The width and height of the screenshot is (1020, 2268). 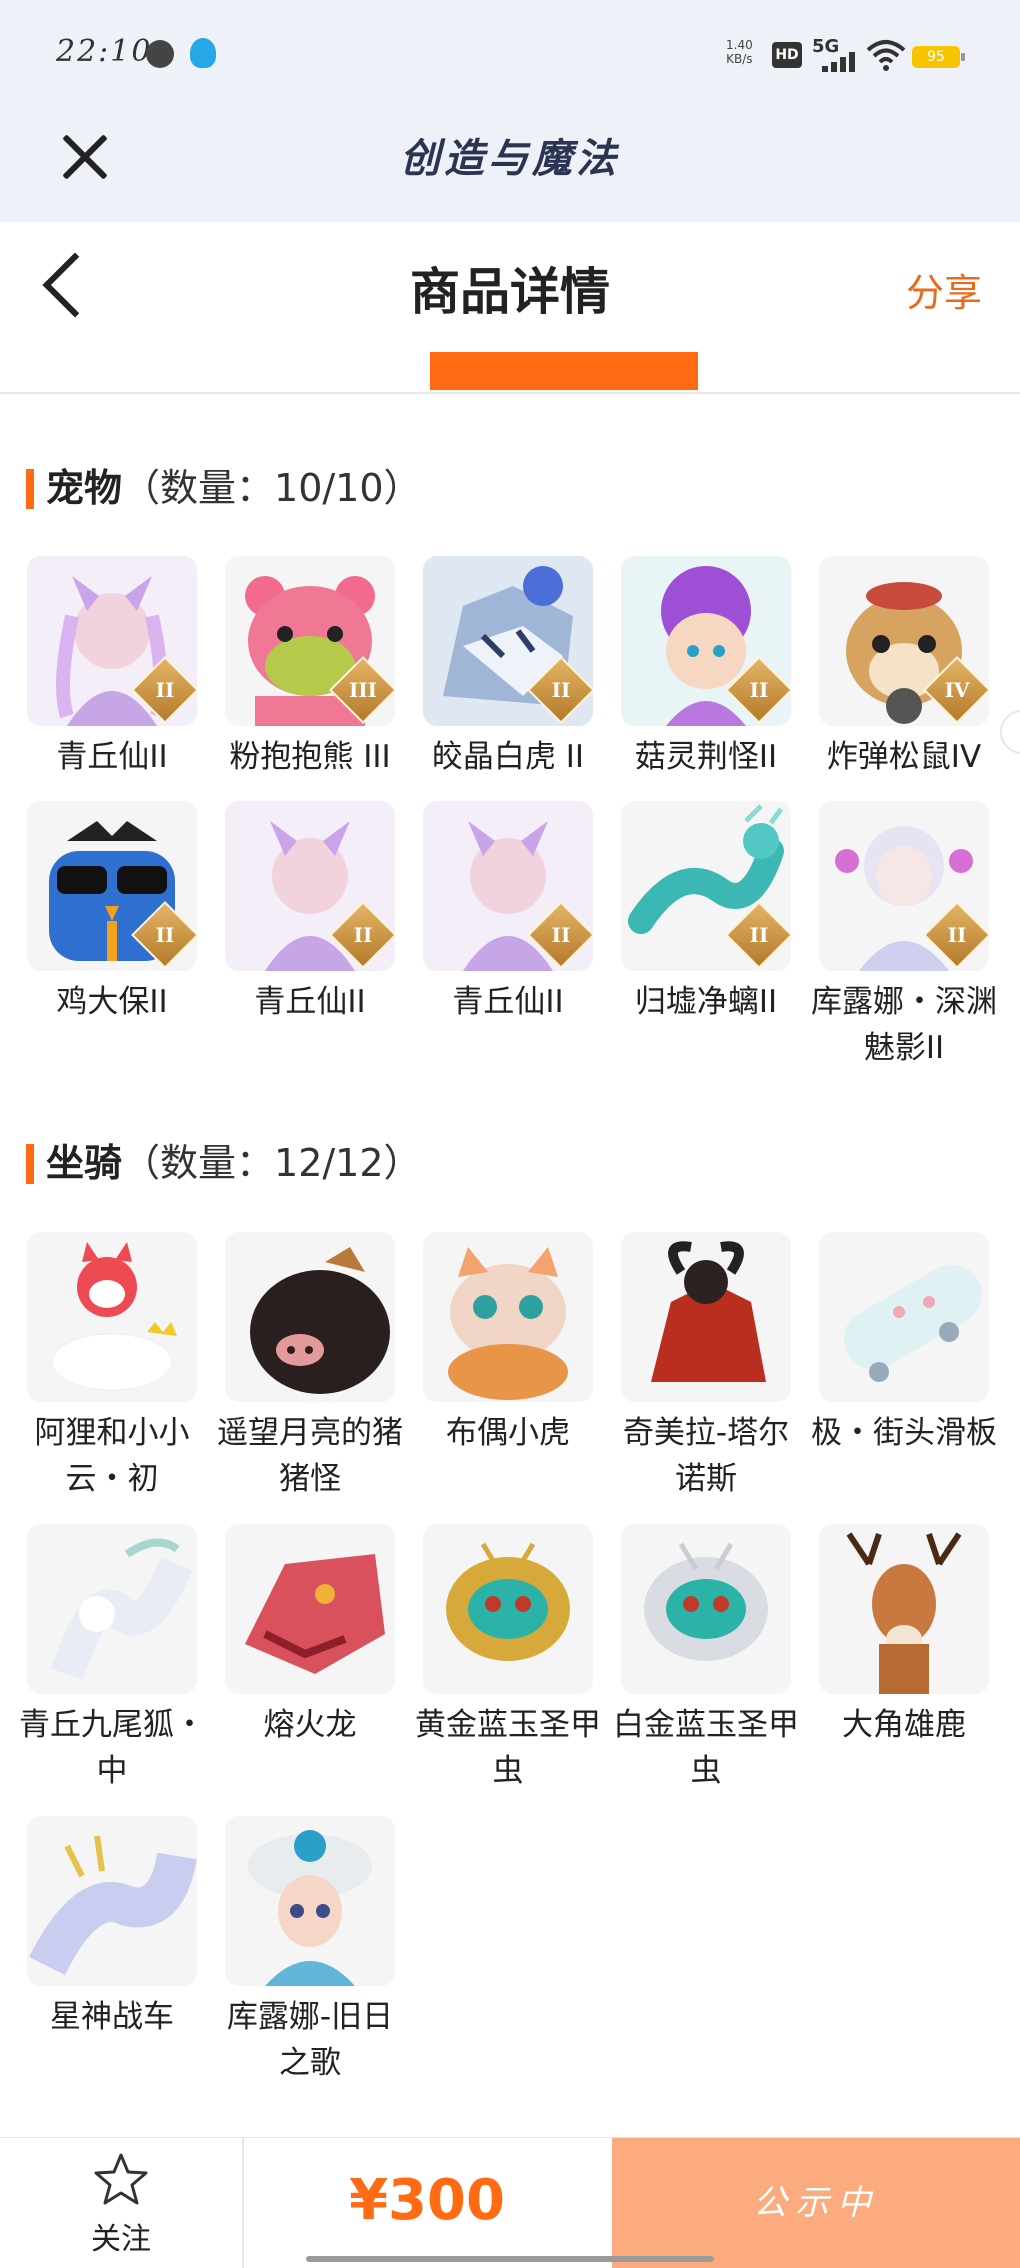 I want to click on mount-item: 极・街头滑板, so click(x=904, y=1344).